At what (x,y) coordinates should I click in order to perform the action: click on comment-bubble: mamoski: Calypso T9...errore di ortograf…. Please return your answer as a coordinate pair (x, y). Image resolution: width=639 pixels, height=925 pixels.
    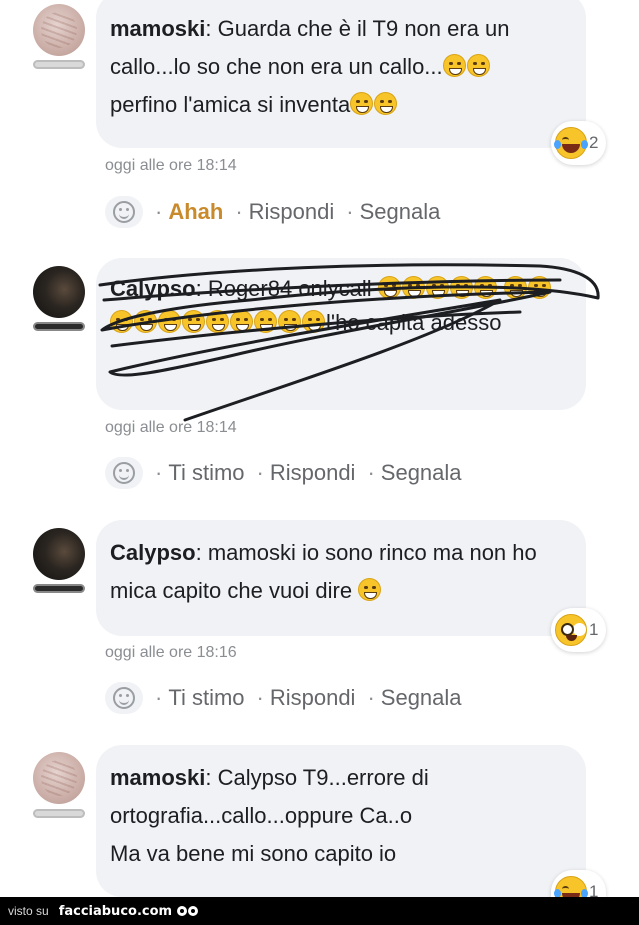
    Looking at the image, I should click on (341, 821).